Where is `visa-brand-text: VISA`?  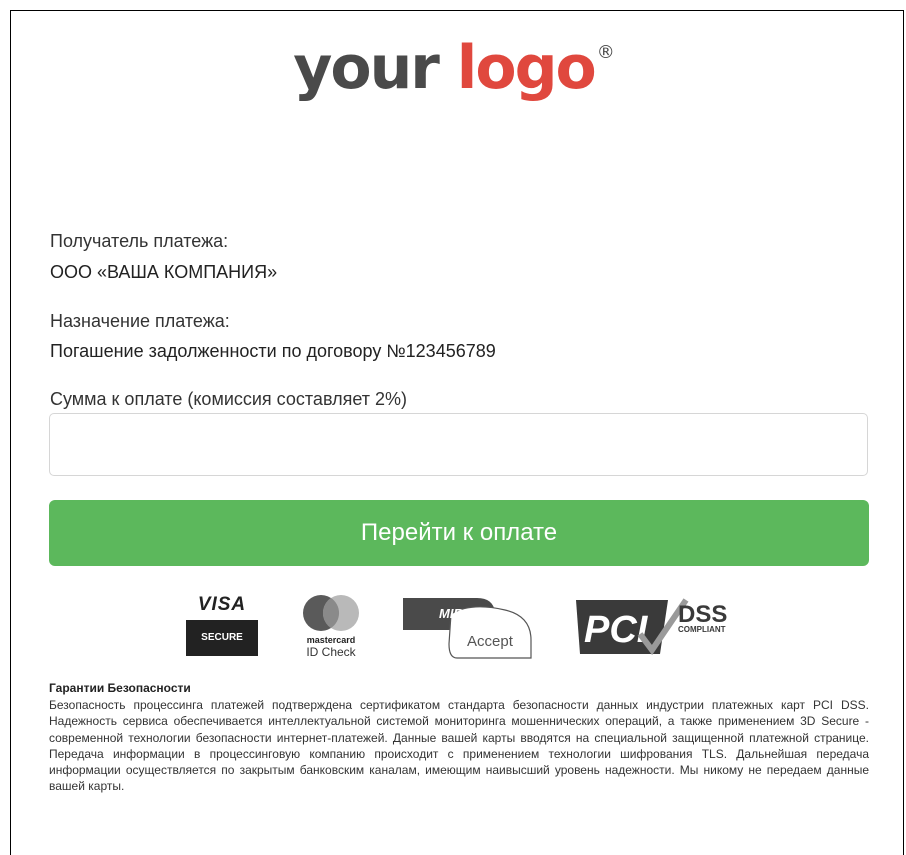 visa-brand-text: VISA is located at coordinates (222, 604).